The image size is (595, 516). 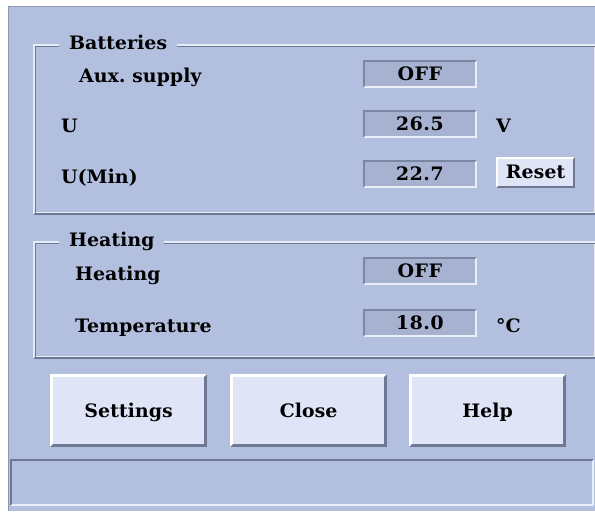 What do you see at coordinates (118, 43) in the screenshot?
I see `batteries-group-title: Batteries` at bounding box center [118, 43].